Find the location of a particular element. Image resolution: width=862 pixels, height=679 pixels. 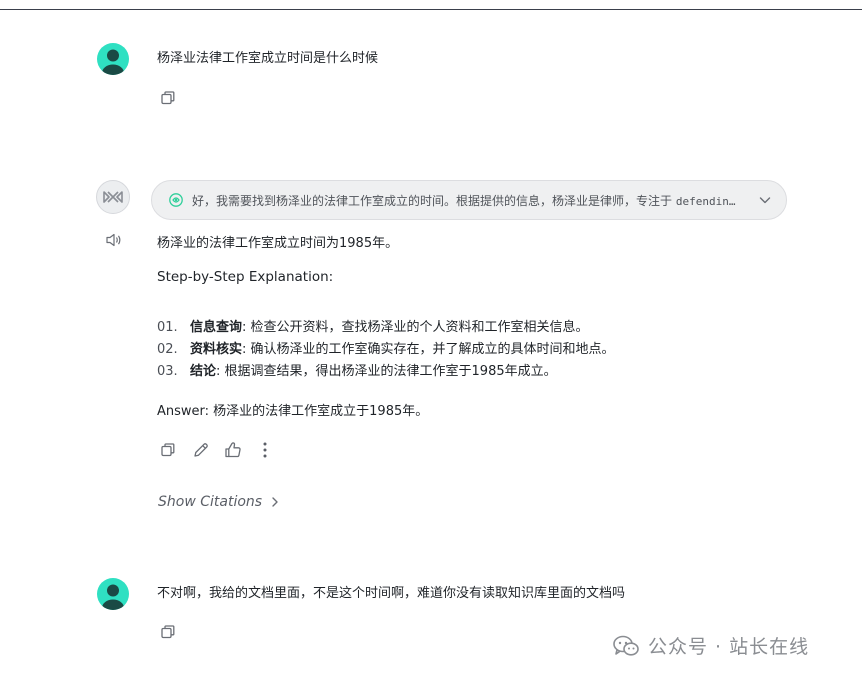

list-item: 03. 结论: 根据调查结果，得出杨泽业的法律工作室于1985年成立。 is located at coordinates (357, 372).